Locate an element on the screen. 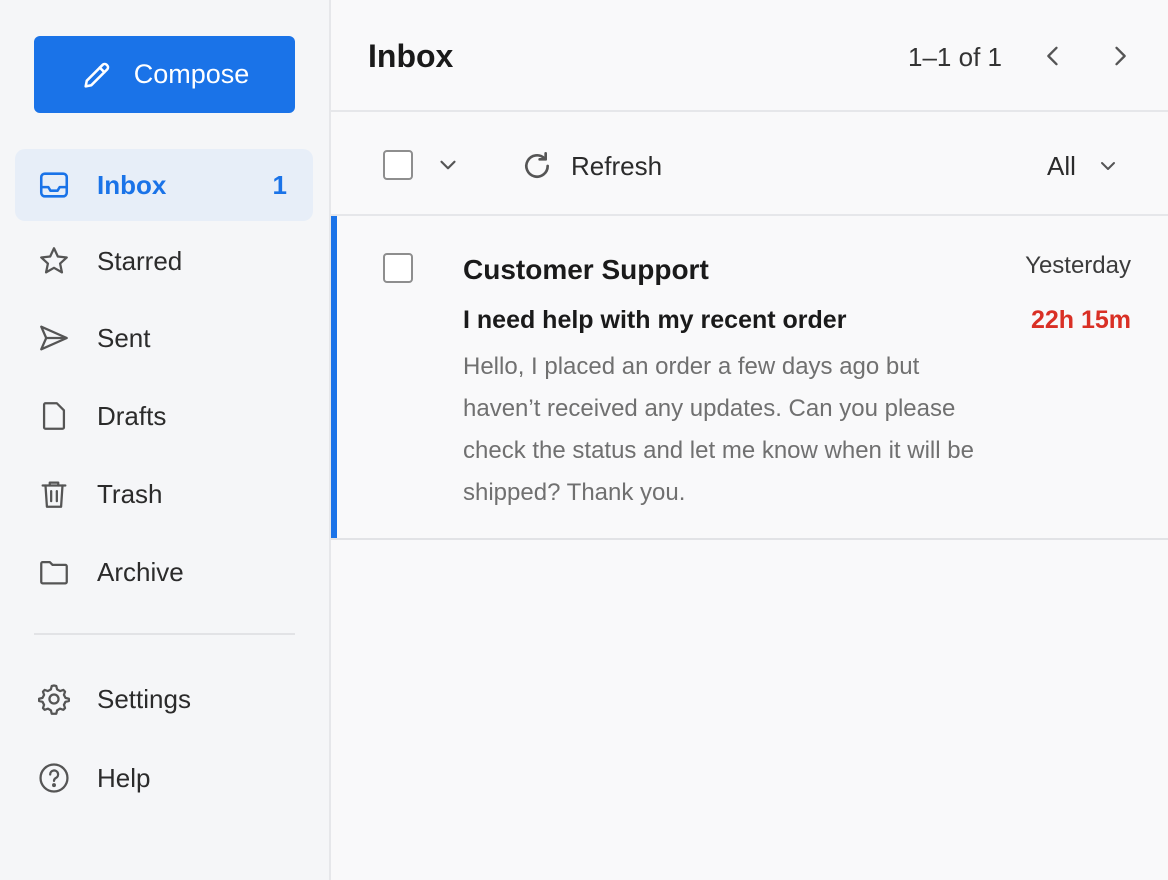 The image size is (1168, 880). sidebar-item-label: Archive is located at coordinates (140, 571).